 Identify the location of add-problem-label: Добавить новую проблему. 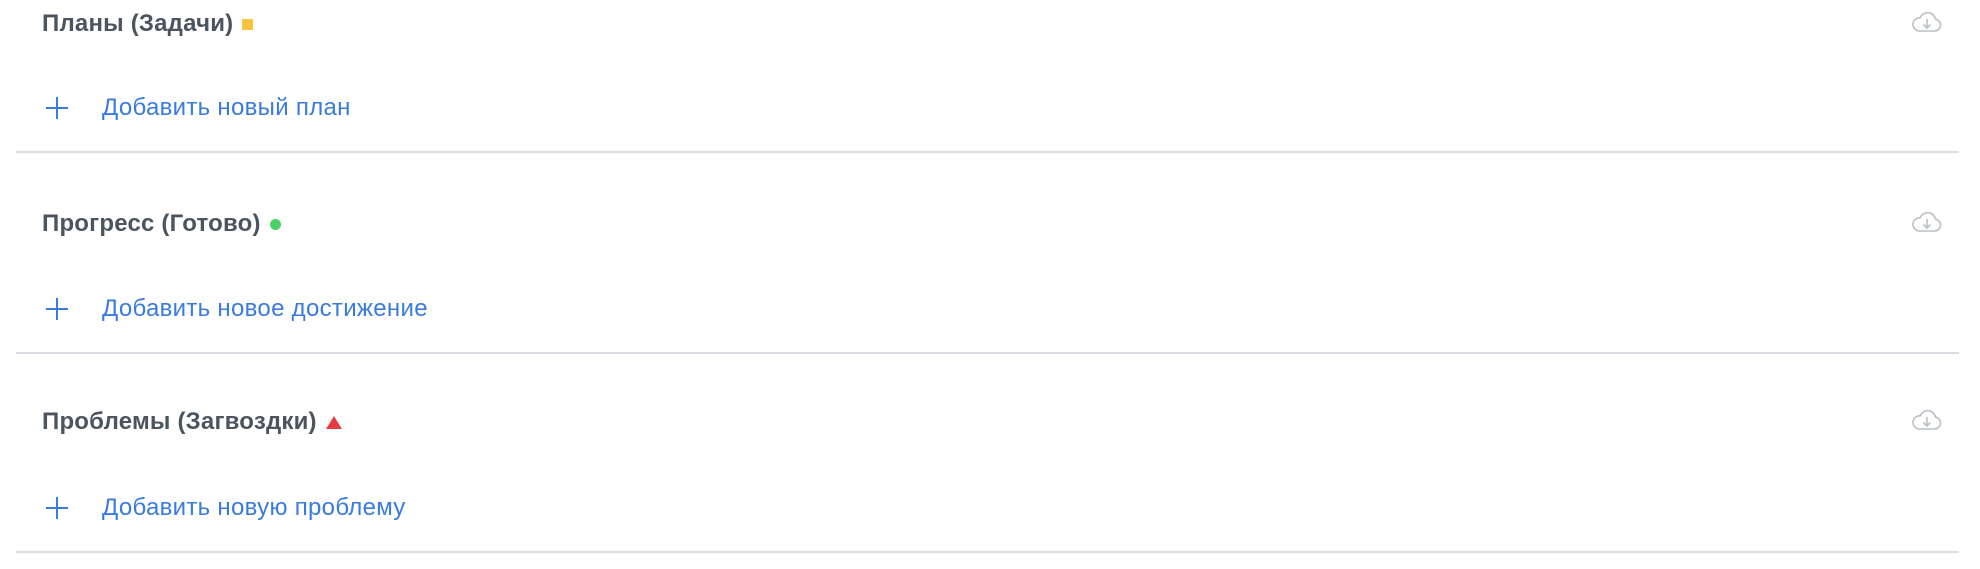
(254, 507).